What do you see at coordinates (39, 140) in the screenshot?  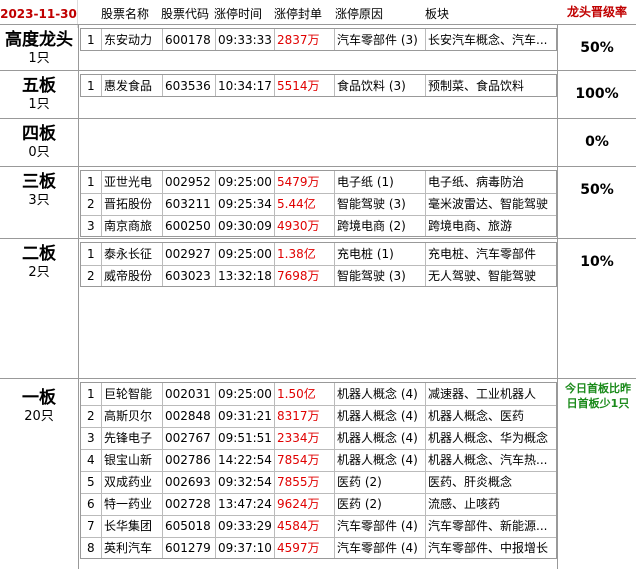 I see `tier-label: 四板 0只` at bounding box center [39, 140].